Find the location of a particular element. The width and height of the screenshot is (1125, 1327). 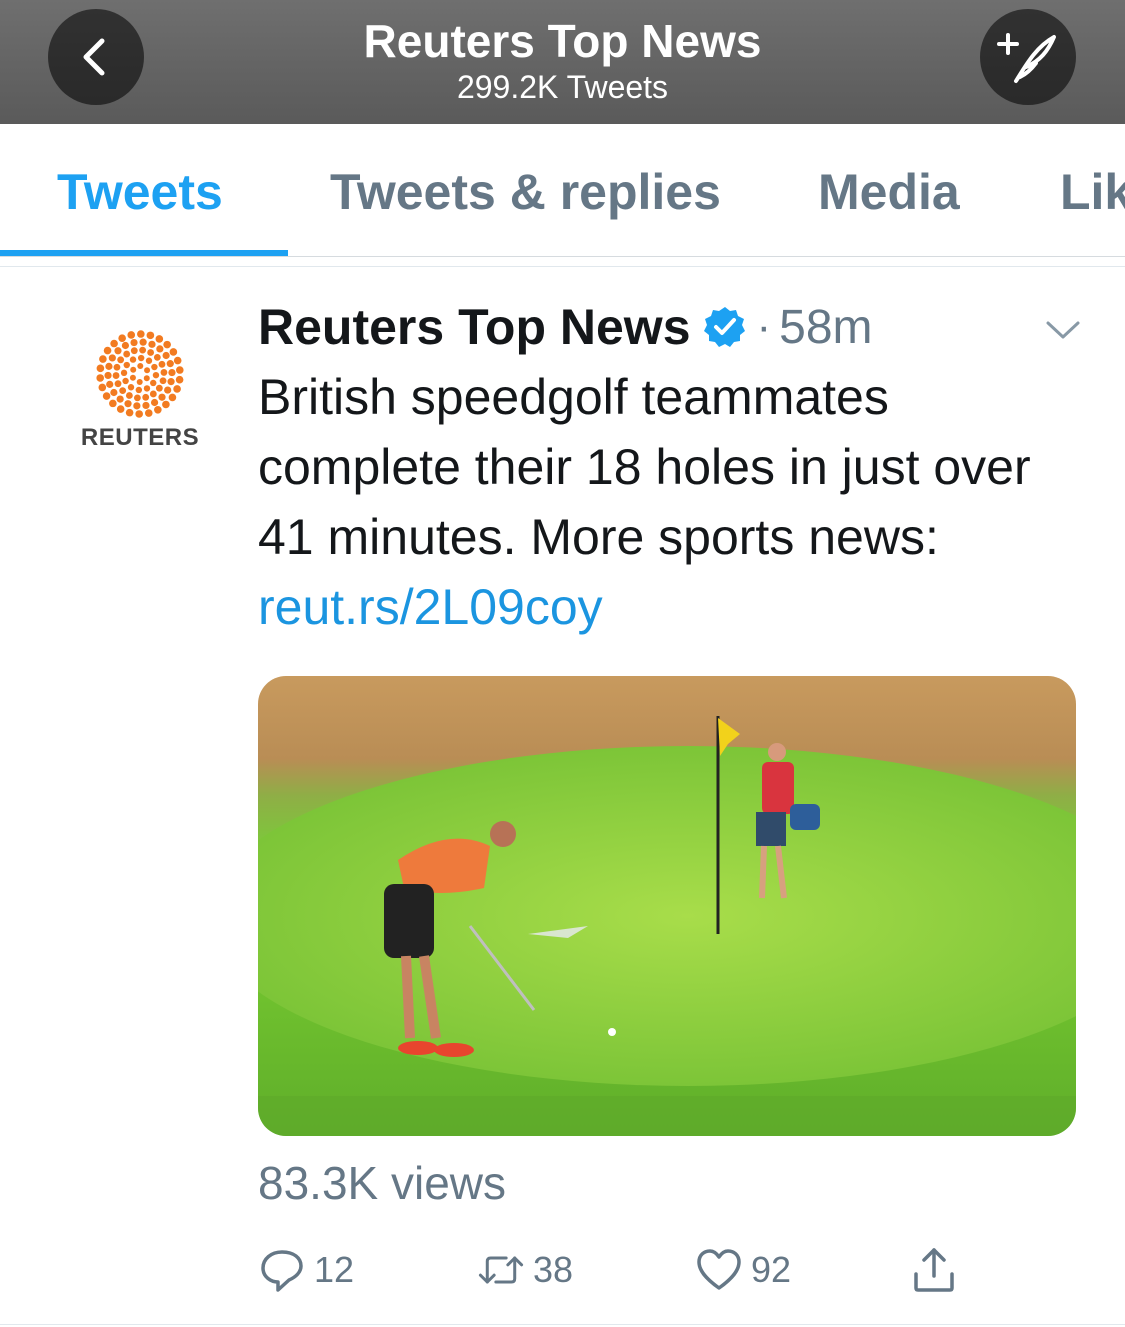

profile-tabs: Tweets Tweets & replies Media Lik is located at coordinates (562, 190).